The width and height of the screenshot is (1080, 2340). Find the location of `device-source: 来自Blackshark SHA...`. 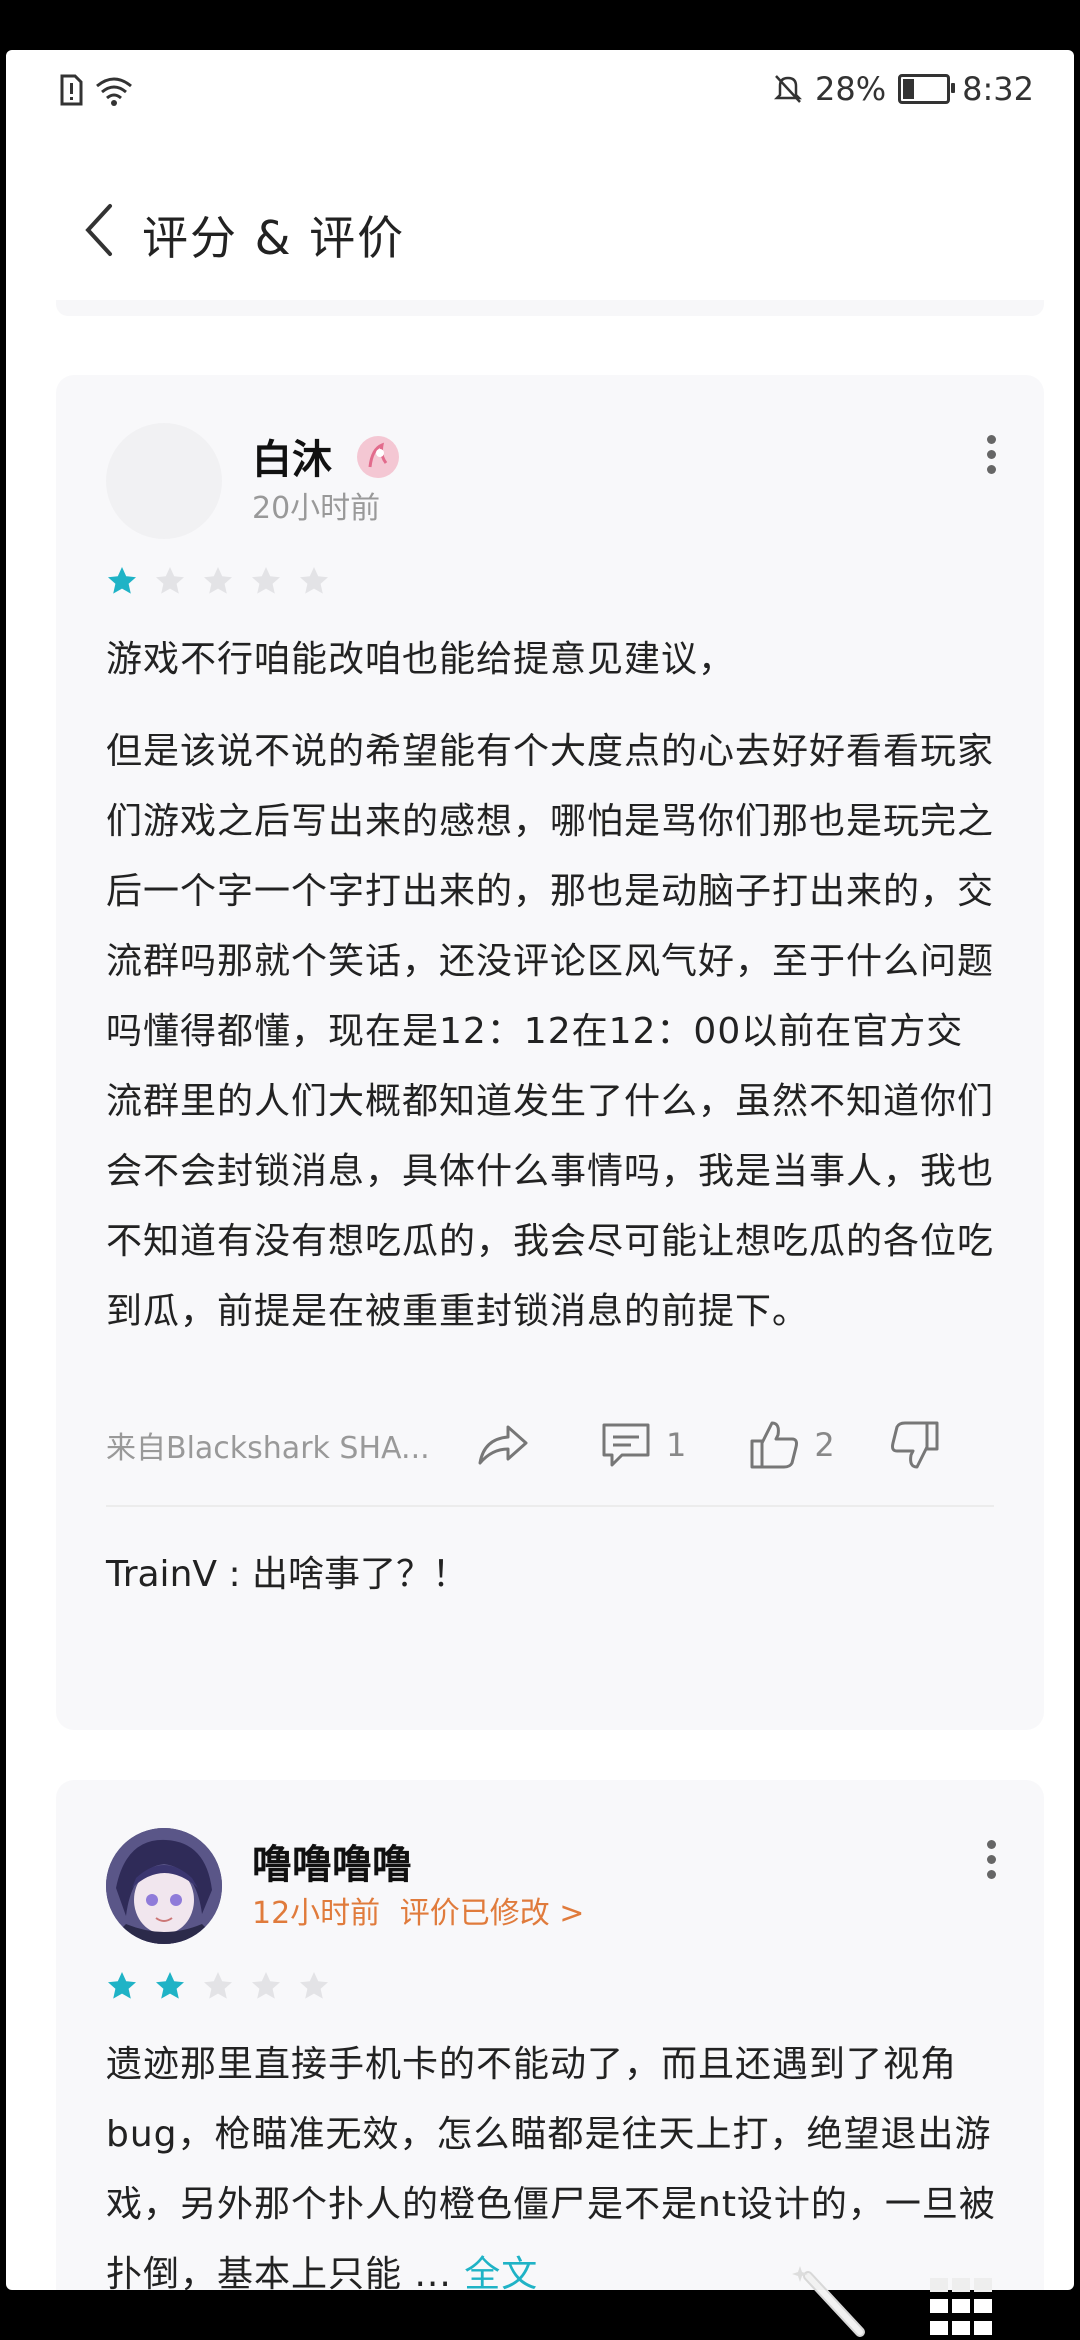

device-source: 来自Blackshark SHA... is located at coordinates (268, 1448).